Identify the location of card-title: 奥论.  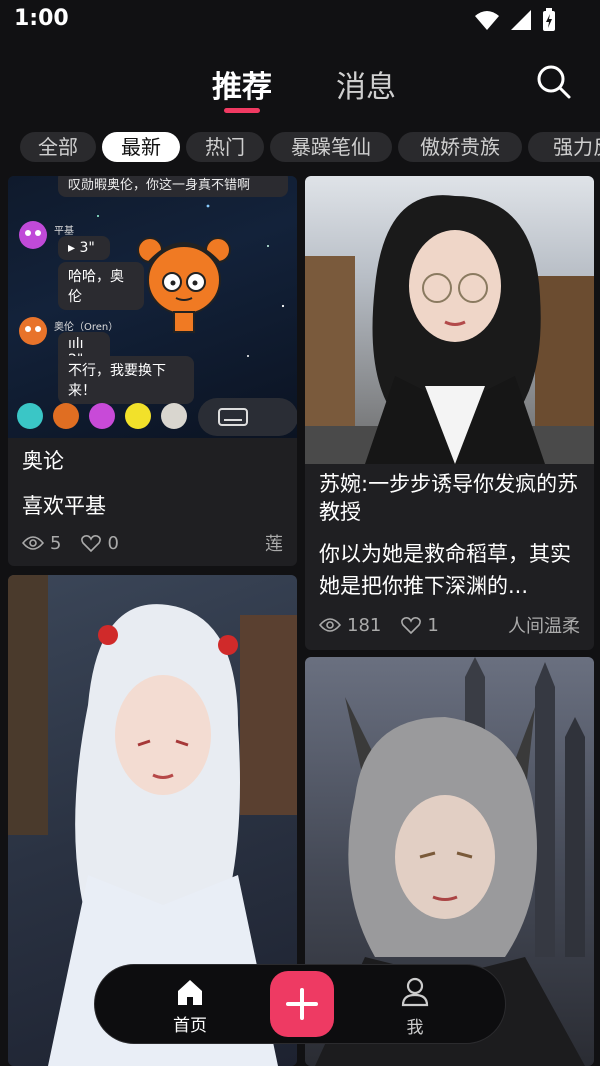
(43, 461).